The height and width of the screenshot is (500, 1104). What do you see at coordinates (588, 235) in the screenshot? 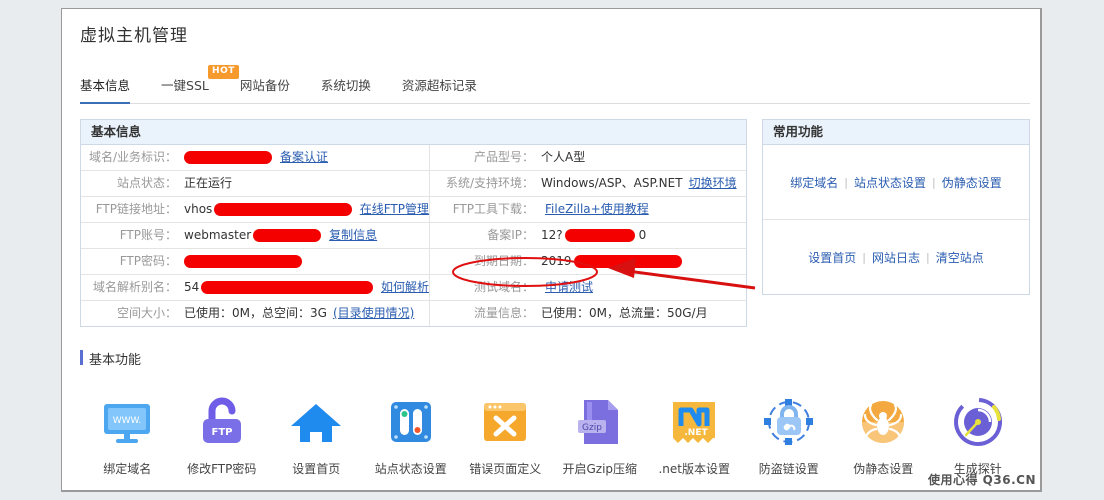
I see `info-cell-right: 备案IP： 12? 0` at bounding box center [588, 235].